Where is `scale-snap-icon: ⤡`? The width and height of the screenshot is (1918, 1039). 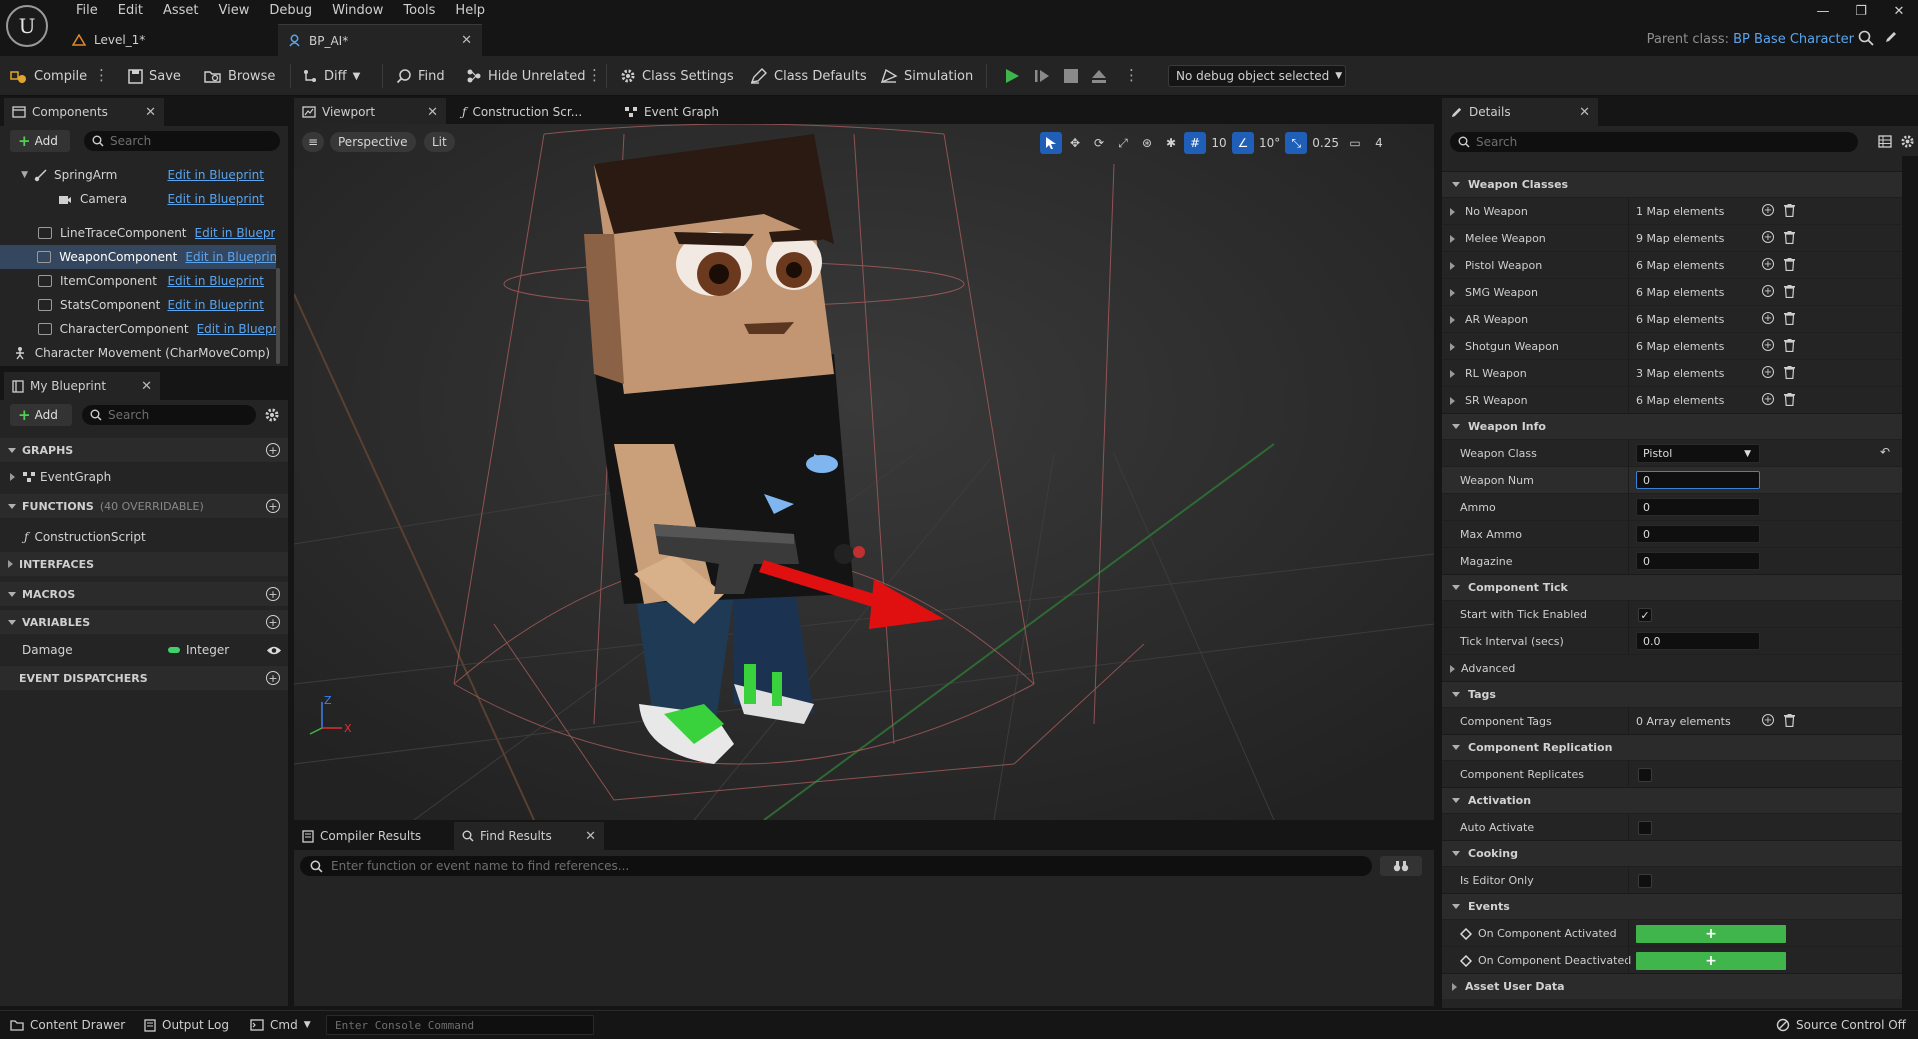 scale-snap-icon: ⤡ is located at coordinates (1296, 143).